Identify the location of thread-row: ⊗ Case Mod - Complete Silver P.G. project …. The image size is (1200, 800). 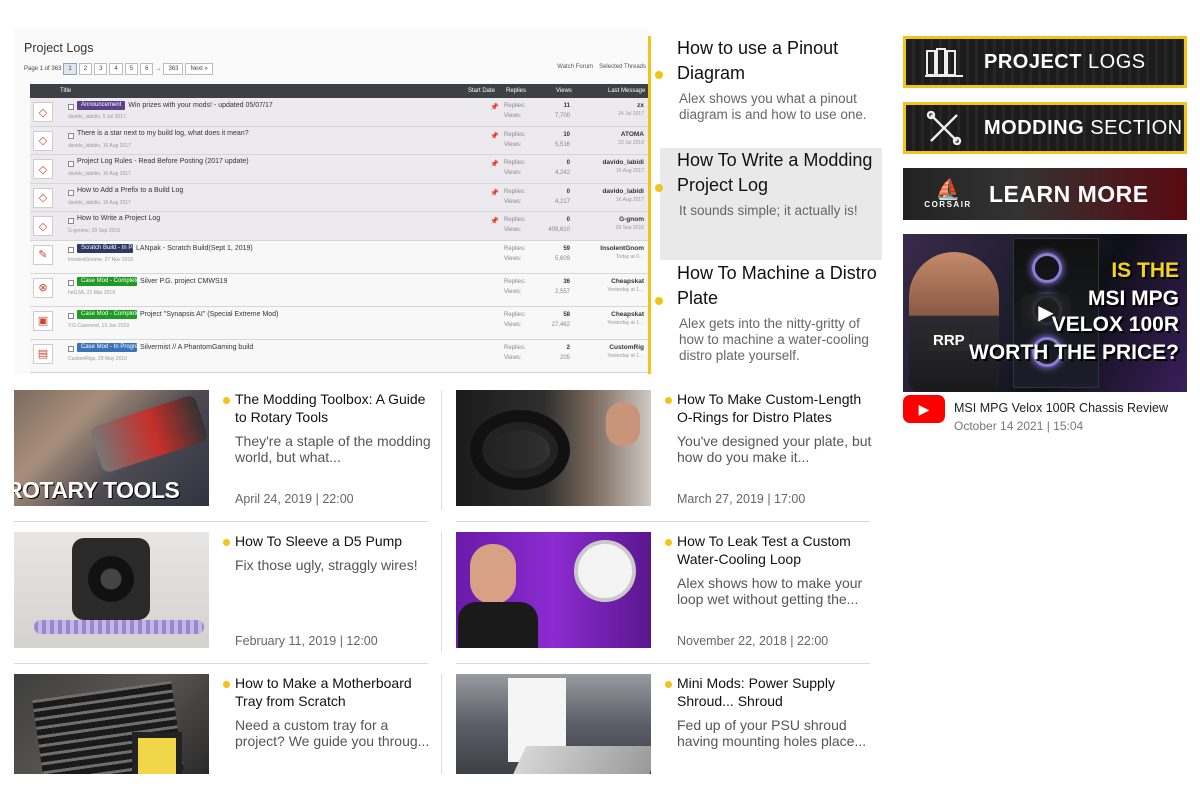
(339, 290).